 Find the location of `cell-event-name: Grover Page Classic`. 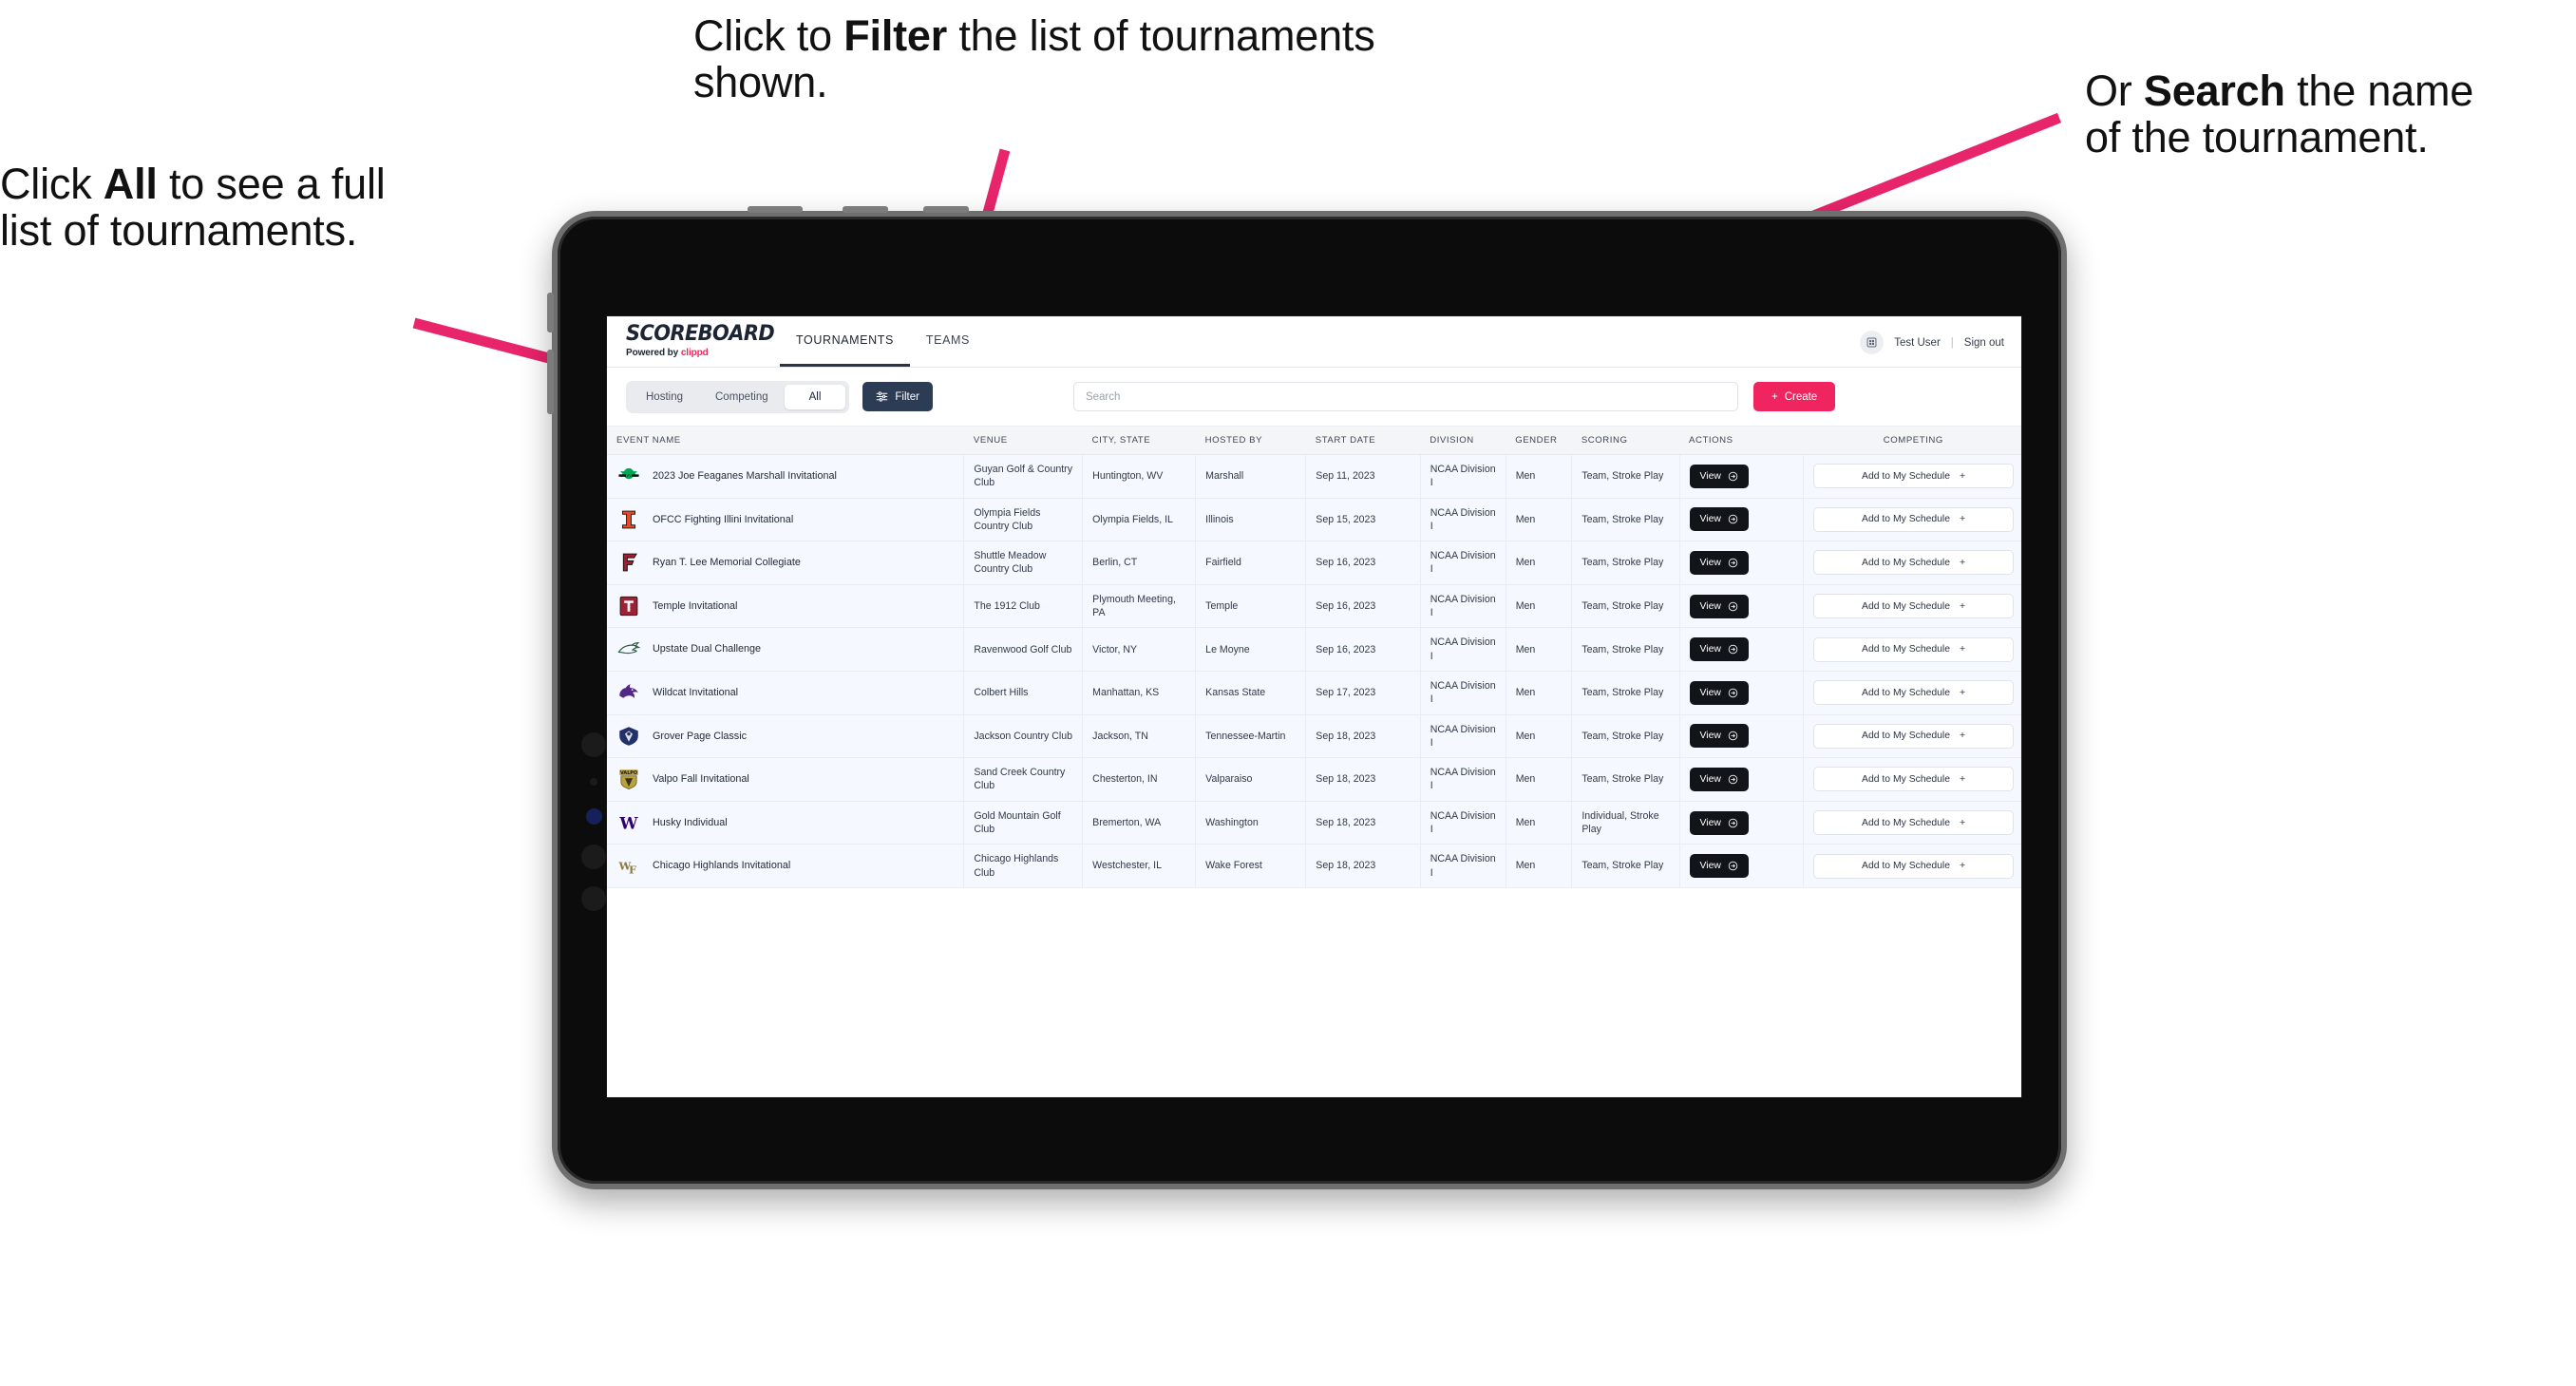

cell-event-name: Grover Page Classic is located at coordinates (786, 736).